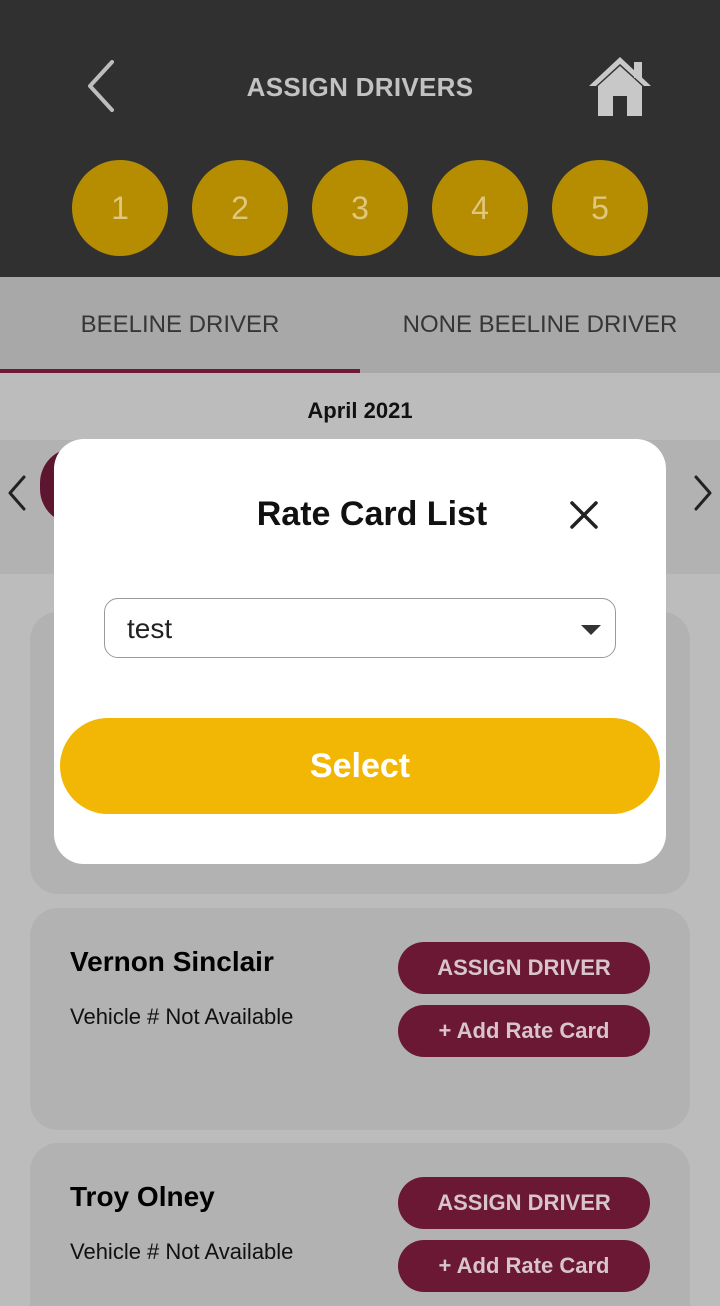 This screenshot has height=1306, width=720. Describe the element at coordinates (480, 208) in the screenshot. I see `step-4: 4` at that location.